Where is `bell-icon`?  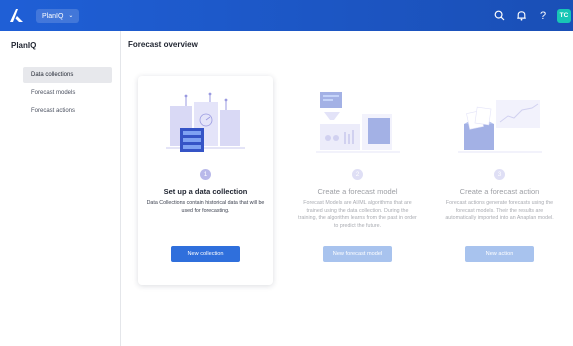
bell-icon is located at coordinates (521, 15).